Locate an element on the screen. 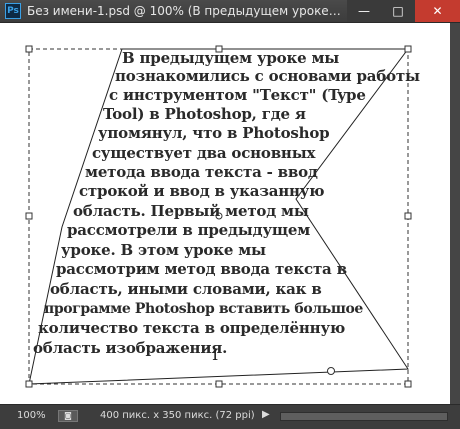 The height and width of the screenshot is (429, 460). text-line: рассмотрели в предыдущем is located at coordinates (189, 230).